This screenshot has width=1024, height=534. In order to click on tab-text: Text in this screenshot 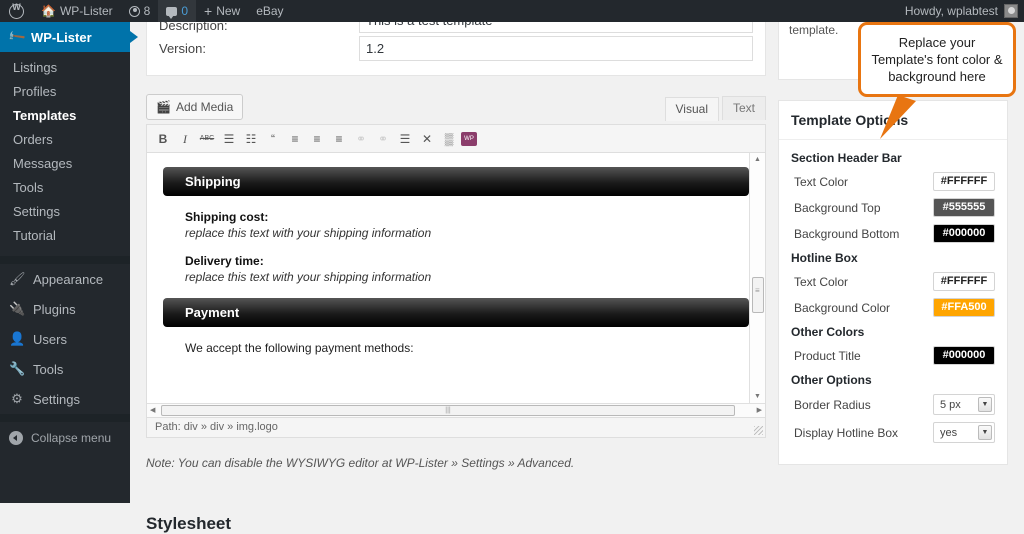, I will do `click(743, 108)`.